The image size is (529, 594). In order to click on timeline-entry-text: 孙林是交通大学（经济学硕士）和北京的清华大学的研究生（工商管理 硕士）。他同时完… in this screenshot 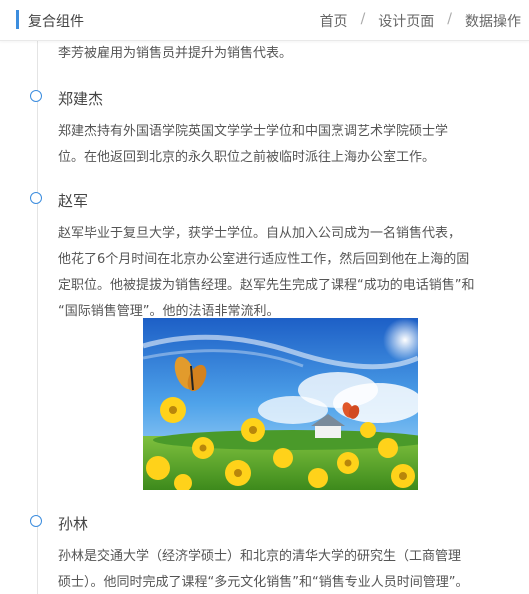, I will do `click(263, 569)`.